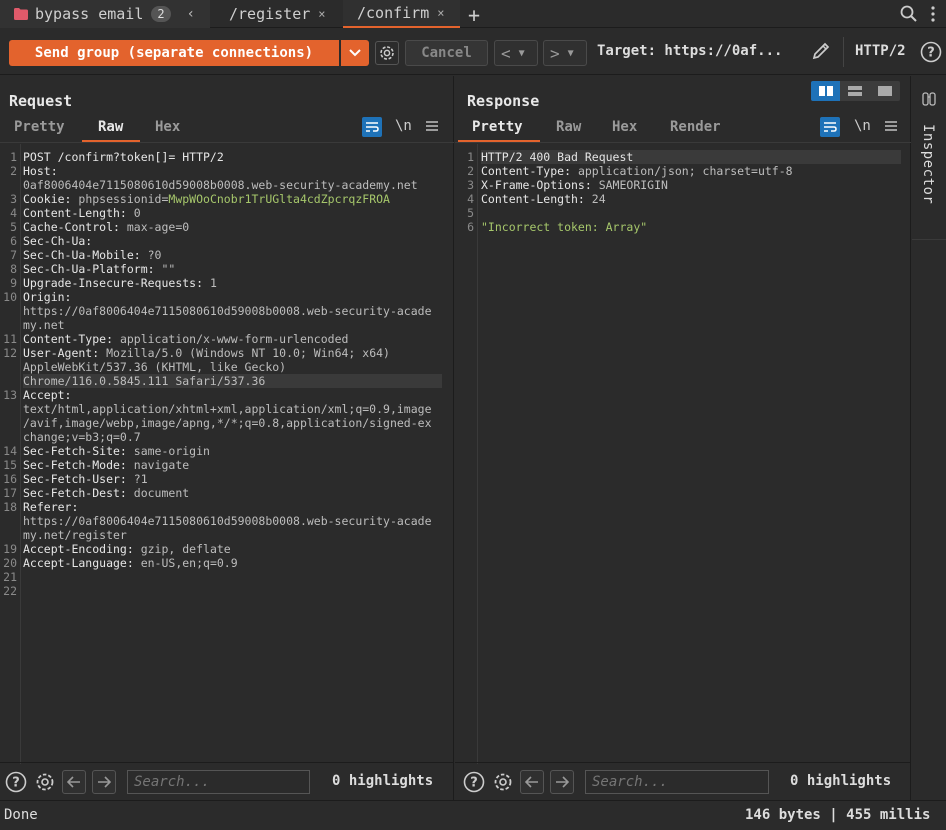 Image resolution: width=946 pixels, height=830 pixels. I want to click on inspector-sidebar: Inspector, so click(929, 438).